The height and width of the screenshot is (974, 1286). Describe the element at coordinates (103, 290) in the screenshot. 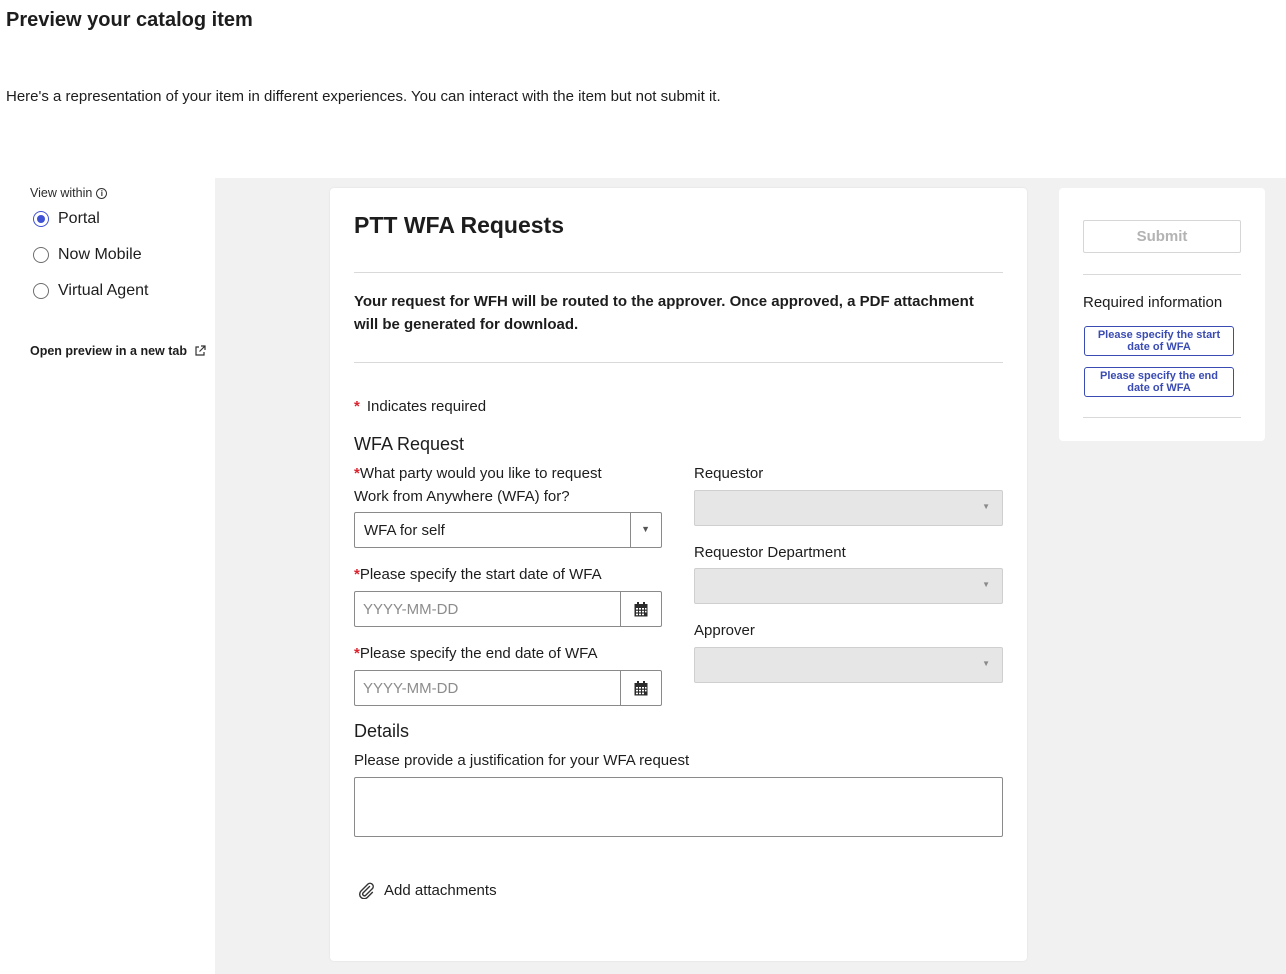

I see `radio-label-virtual-agent: Virtual Agent` at that location.